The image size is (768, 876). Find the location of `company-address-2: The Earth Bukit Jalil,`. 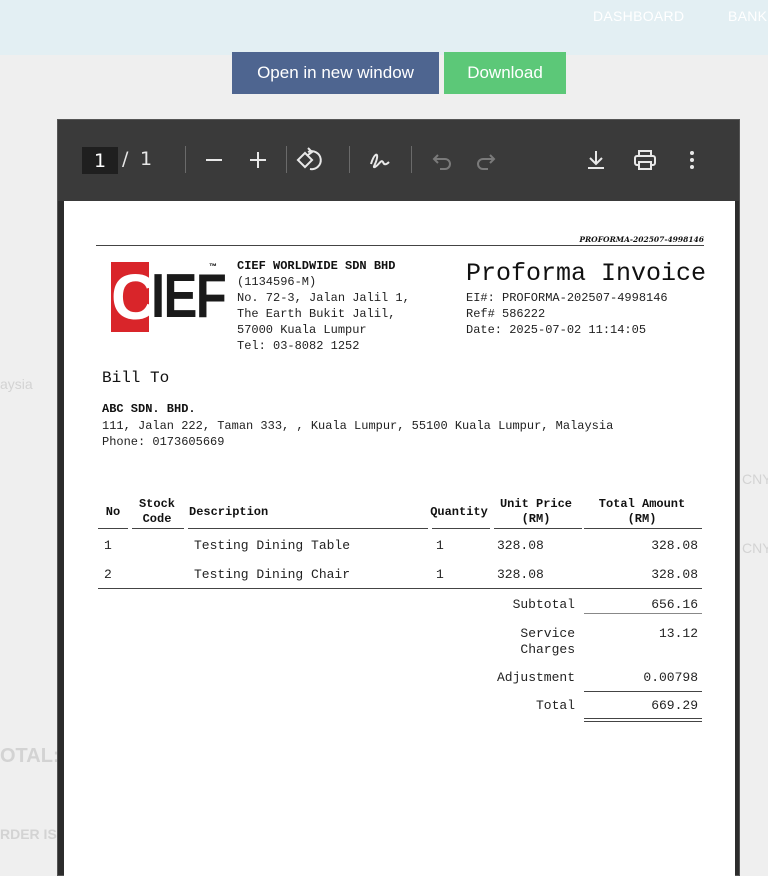

company-address-2: The Earth Bukit Jalil, is located at coordinates (316, 314).